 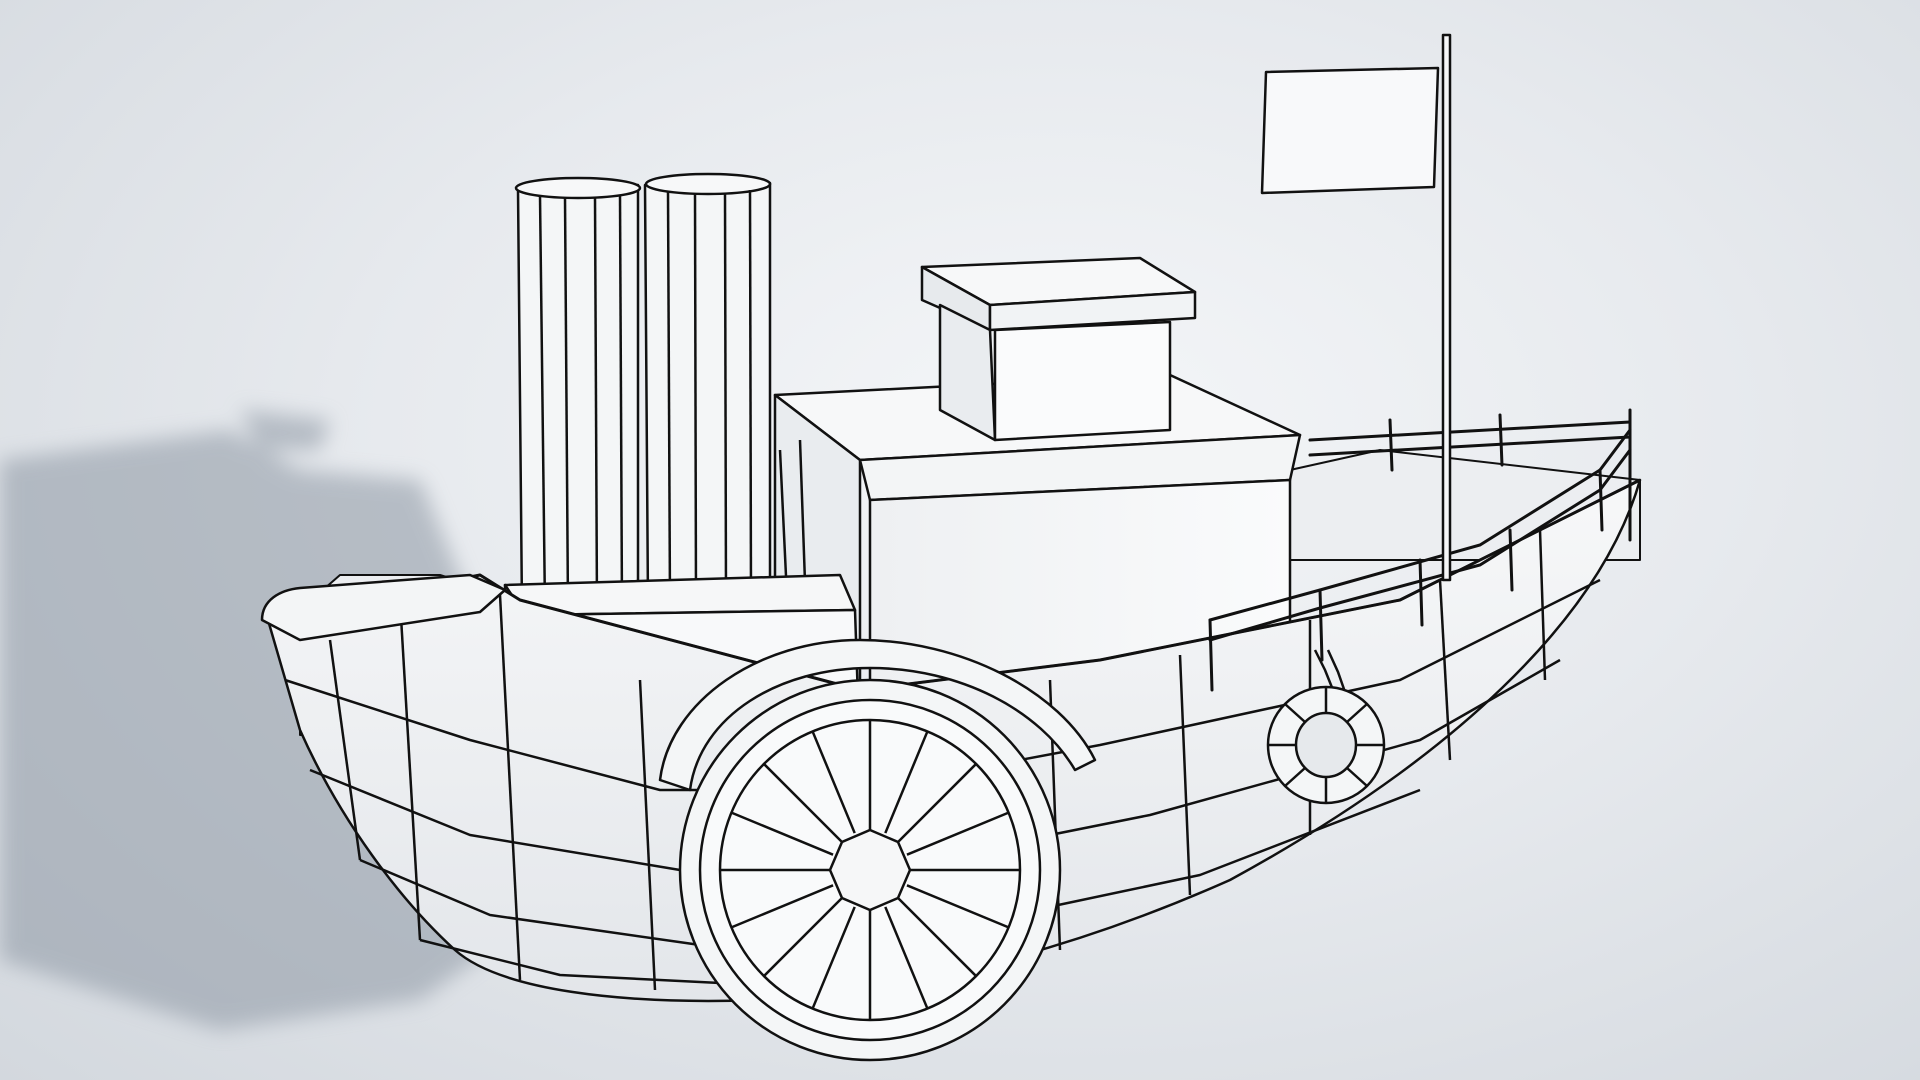 I want to click on wheelhouse, so click(x=1058, y=349).